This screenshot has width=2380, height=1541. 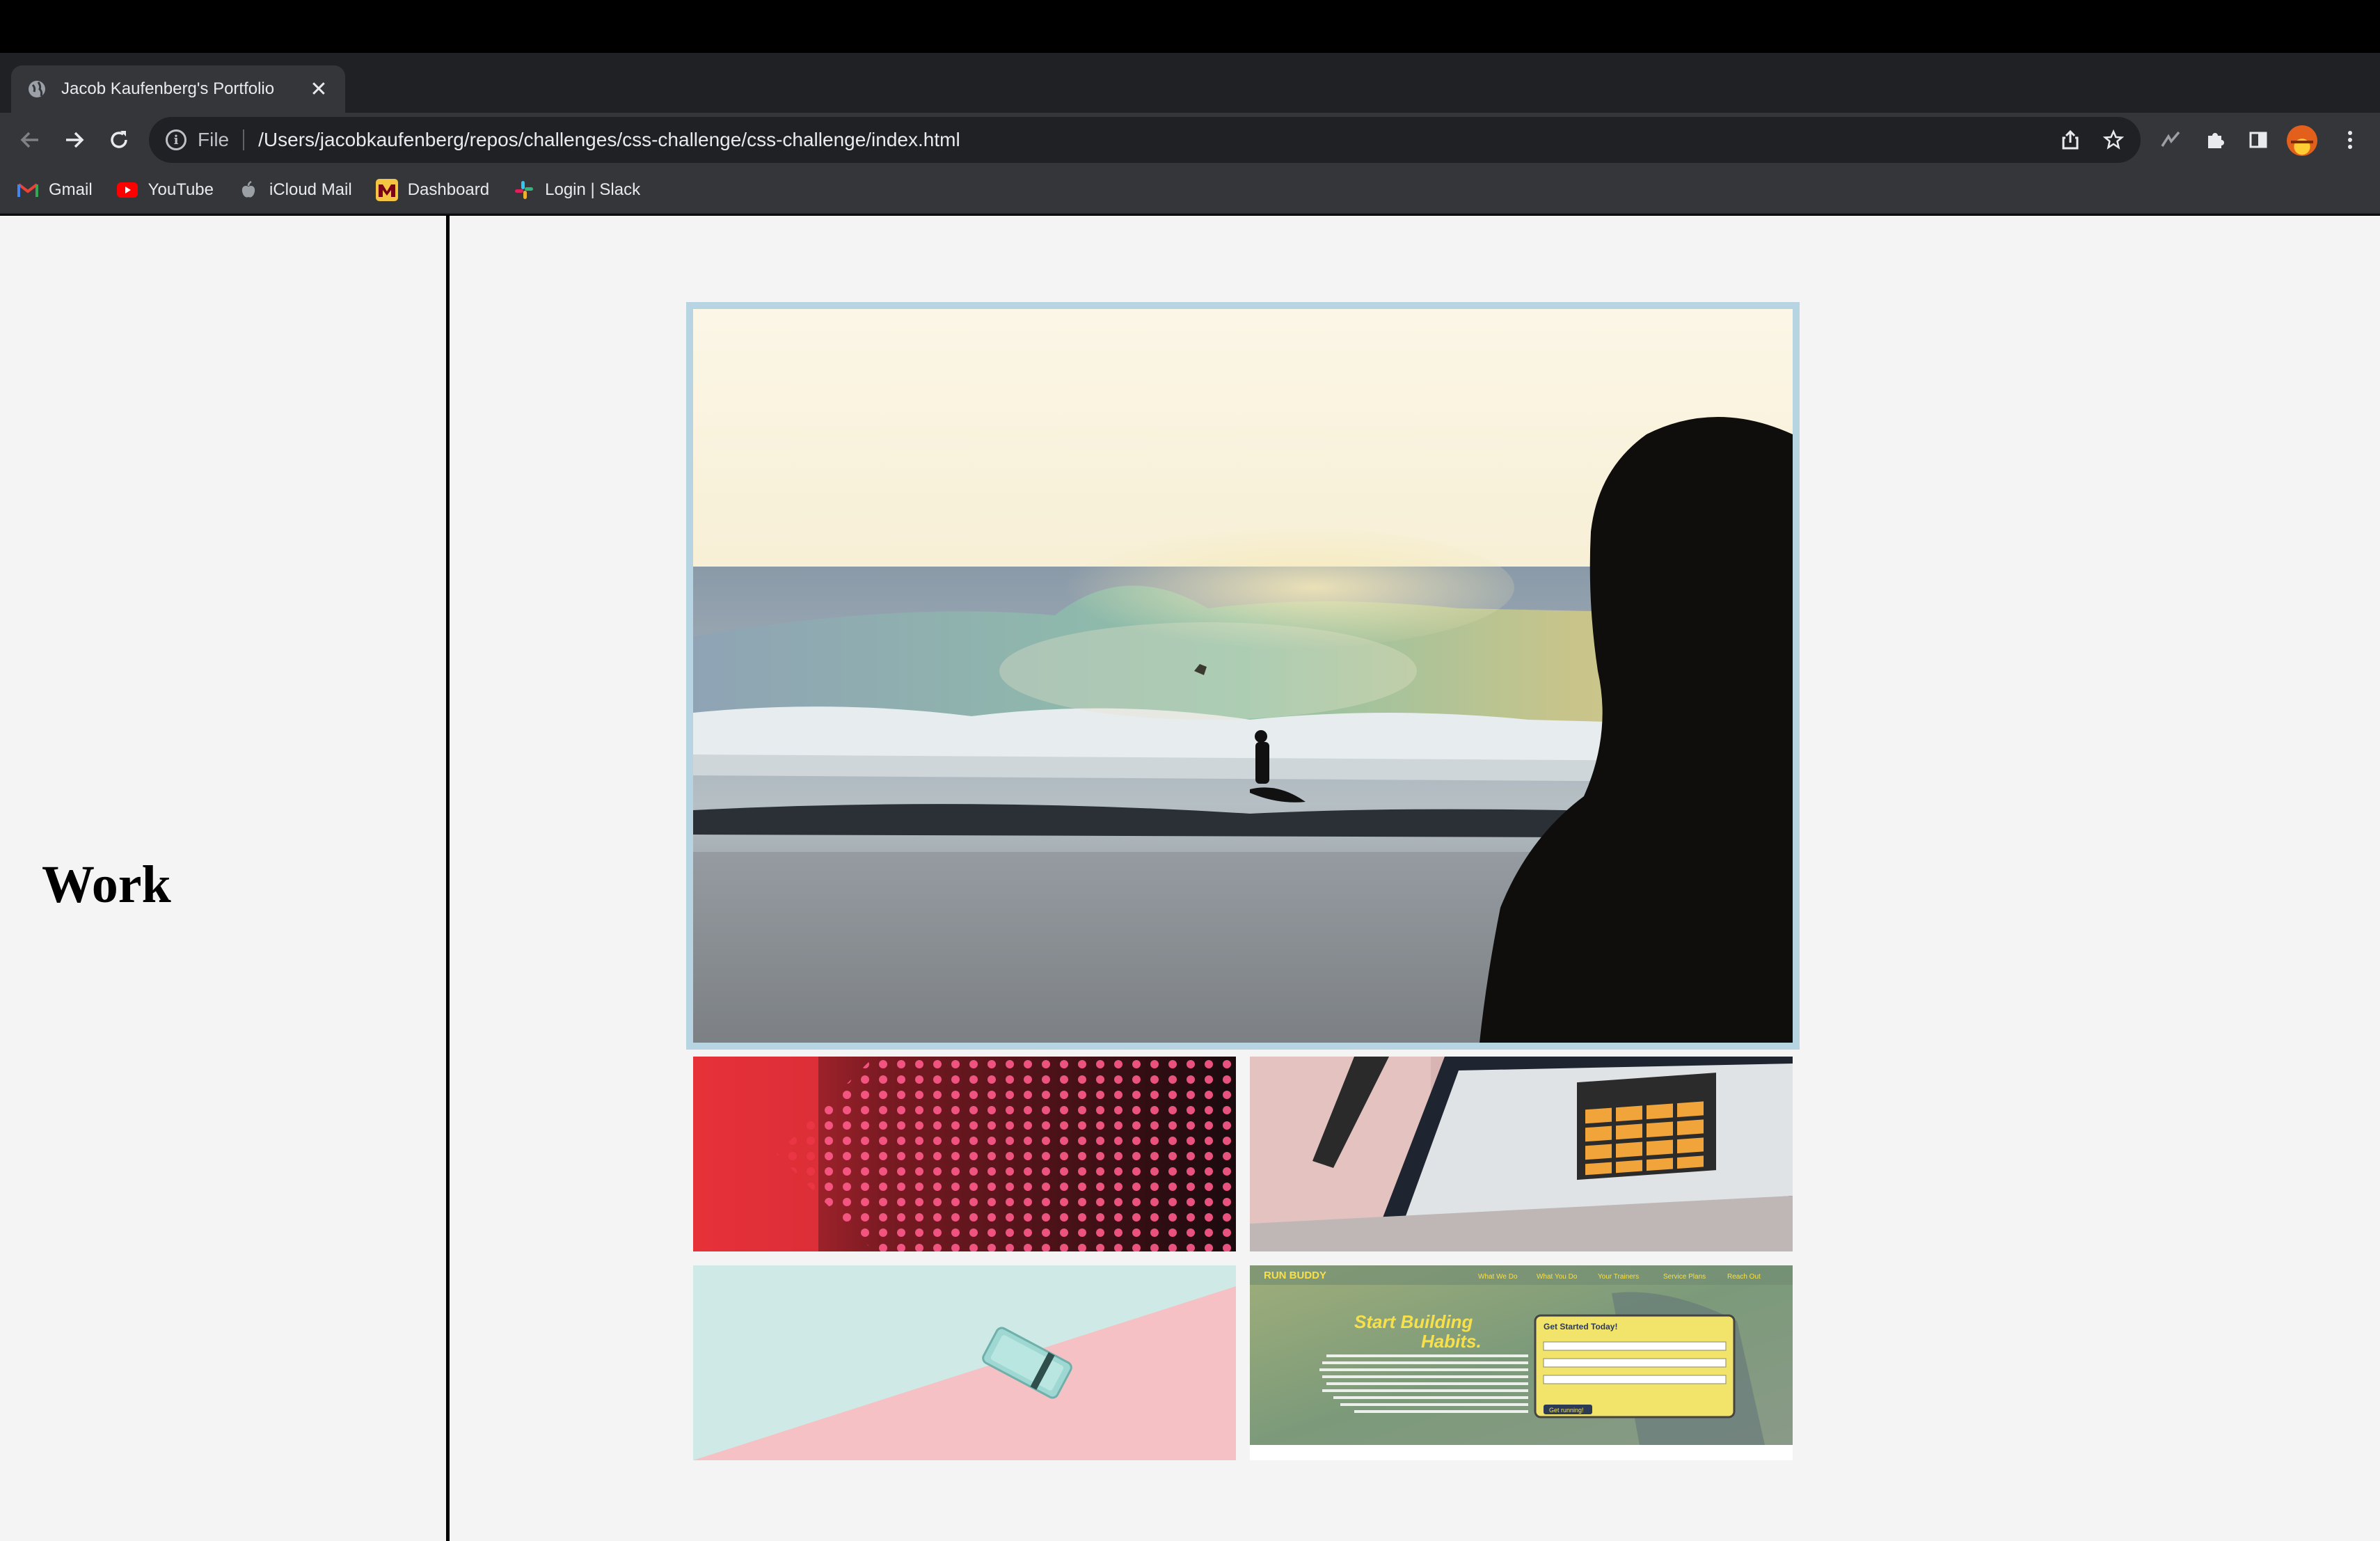 I want to click on apple-icon, so click(x=248, y=190).